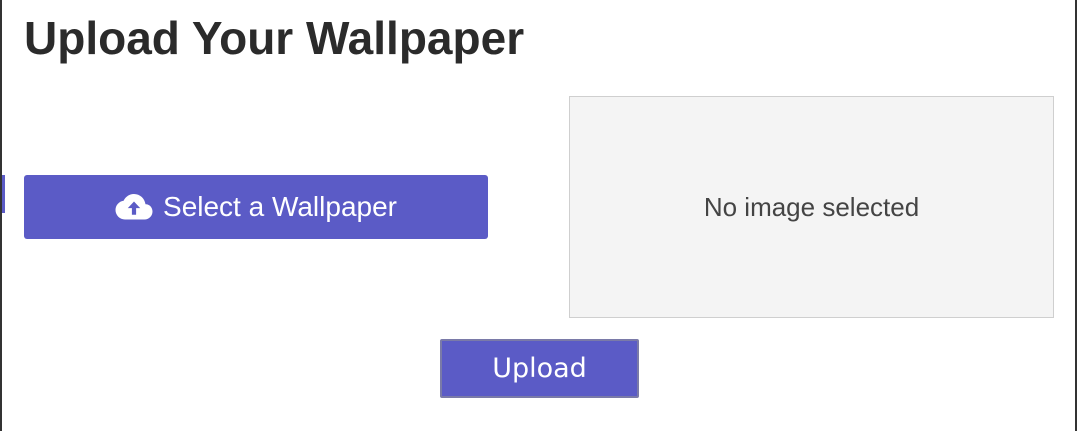 The image size is (1077, 431). I want to click on select-wallpaper-label: Select a Wallpaper, so click(280, 206).